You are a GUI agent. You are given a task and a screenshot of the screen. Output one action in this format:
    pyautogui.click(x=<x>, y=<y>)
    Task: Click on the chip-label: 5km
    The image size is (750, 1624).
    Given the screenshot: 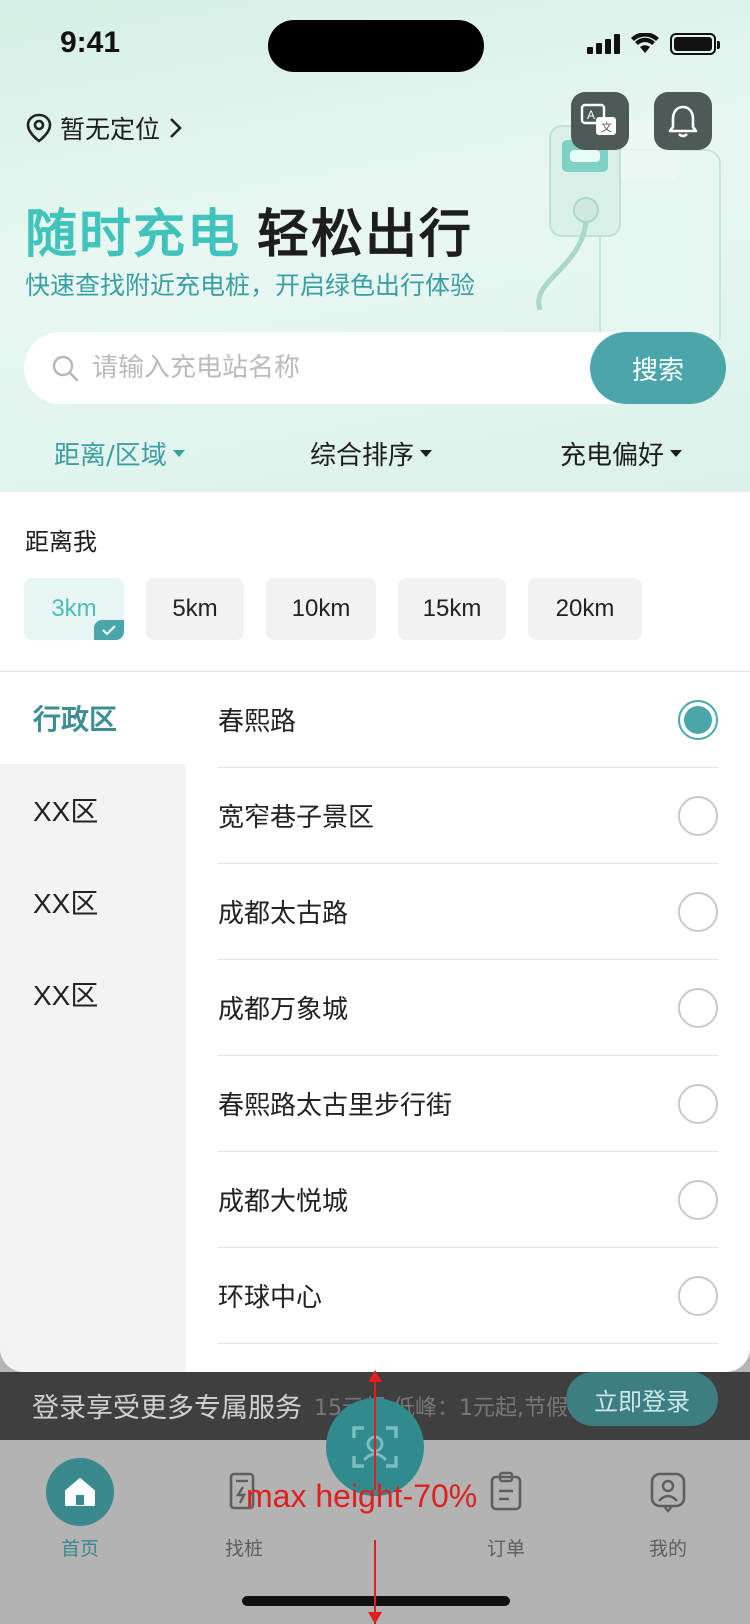 What is the action you would take?
    pyautogui.click(x=195, y=608)
    